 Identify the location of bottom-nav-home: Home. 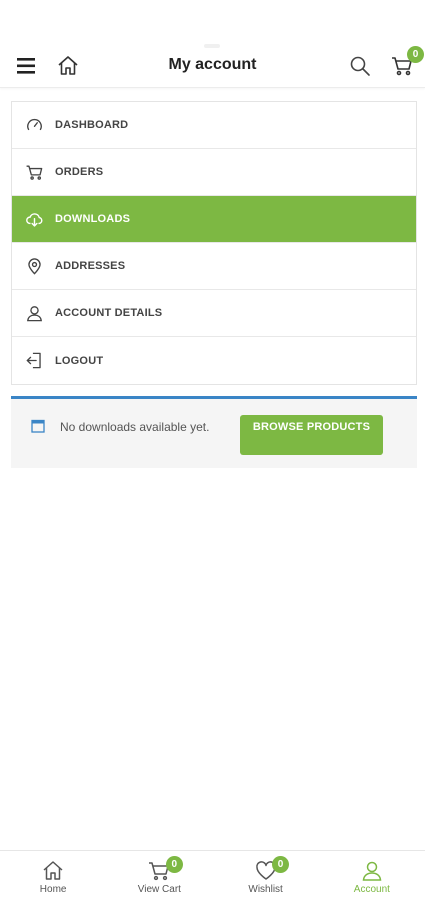
(53, 875).